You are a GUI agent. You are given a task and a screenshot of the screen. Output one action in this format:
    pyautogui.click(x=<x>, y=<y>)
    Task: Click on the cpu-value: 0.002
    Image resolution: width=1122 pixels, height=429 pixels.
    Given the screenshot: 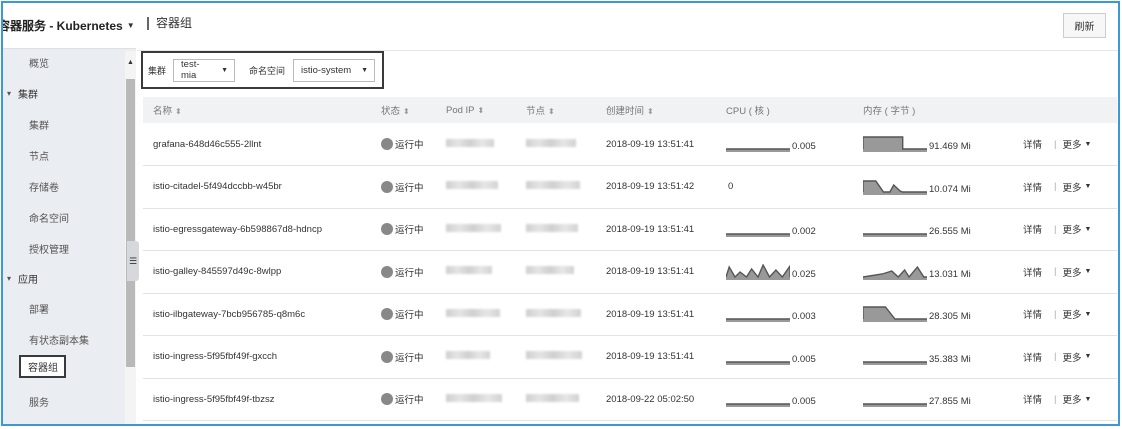 What is the action you would take?
    pyautogui.click(x=804, y=232)
    